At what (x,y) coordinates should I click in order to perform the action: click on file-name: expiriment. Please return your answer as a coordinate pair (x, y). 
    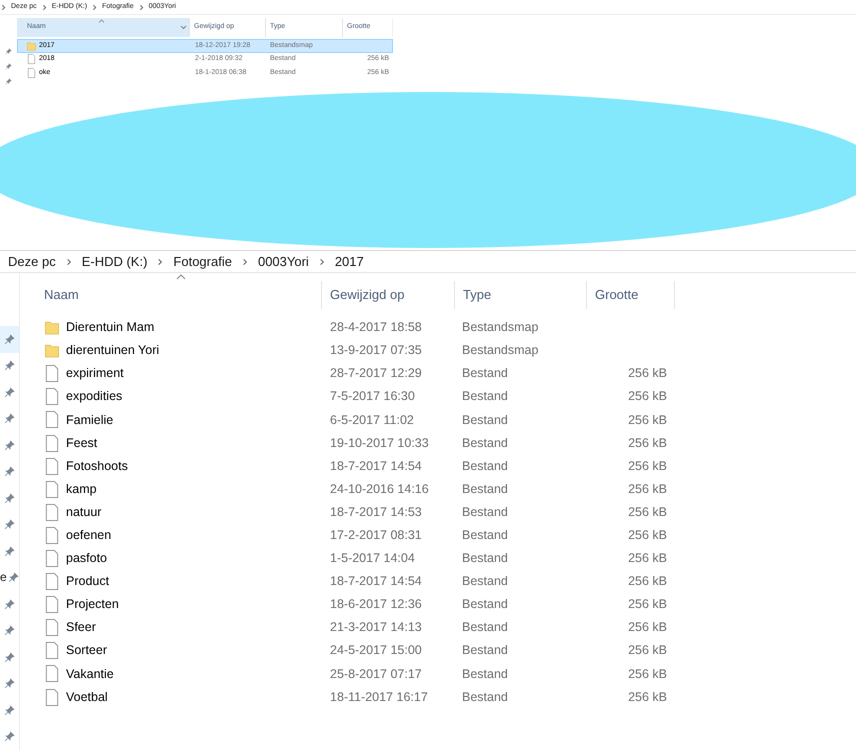
    Looking at the image, I should click on (95, 374).